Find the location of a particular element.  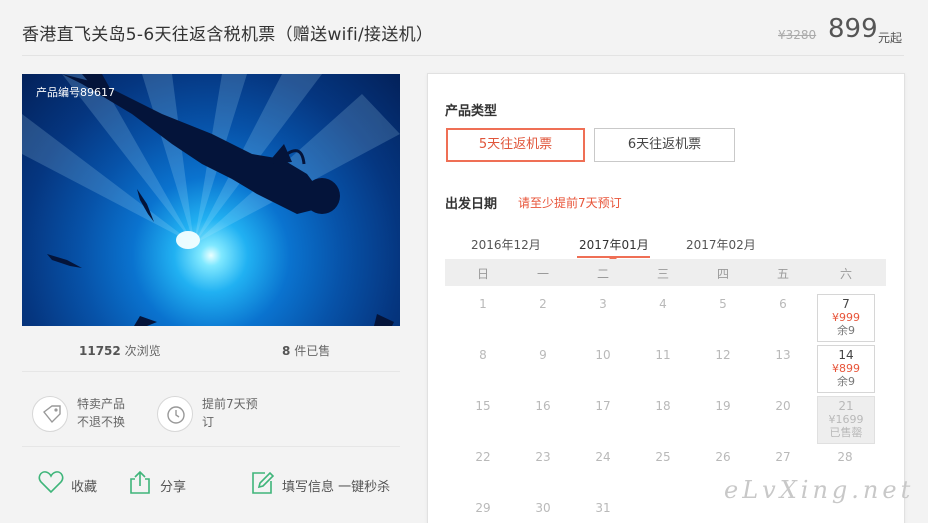

fill-info-label: 填写信息 一键秒杀 is located at coordinates (336, 487).